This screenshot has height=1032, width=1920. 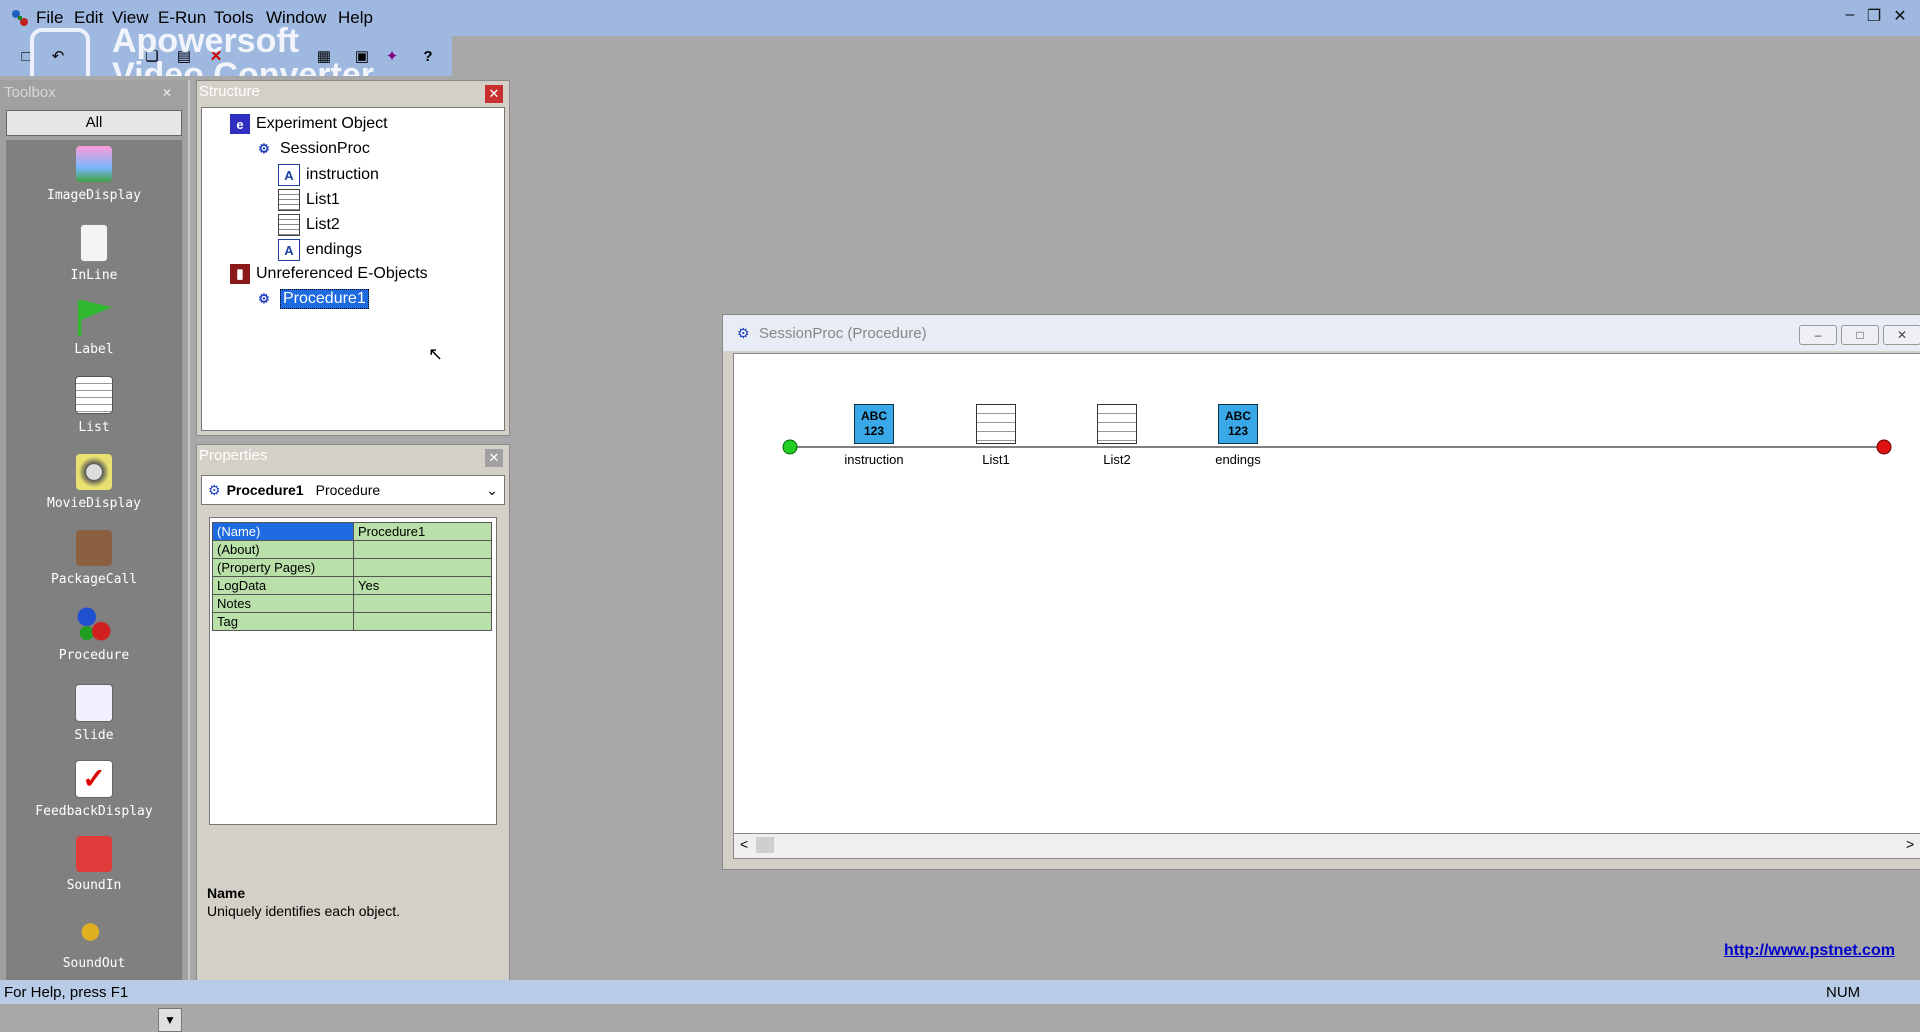 What do you see at coordinates (1874, 16) in the screenshot?
I see `restore-icon: ❐` at bounding box center [1874, 16].